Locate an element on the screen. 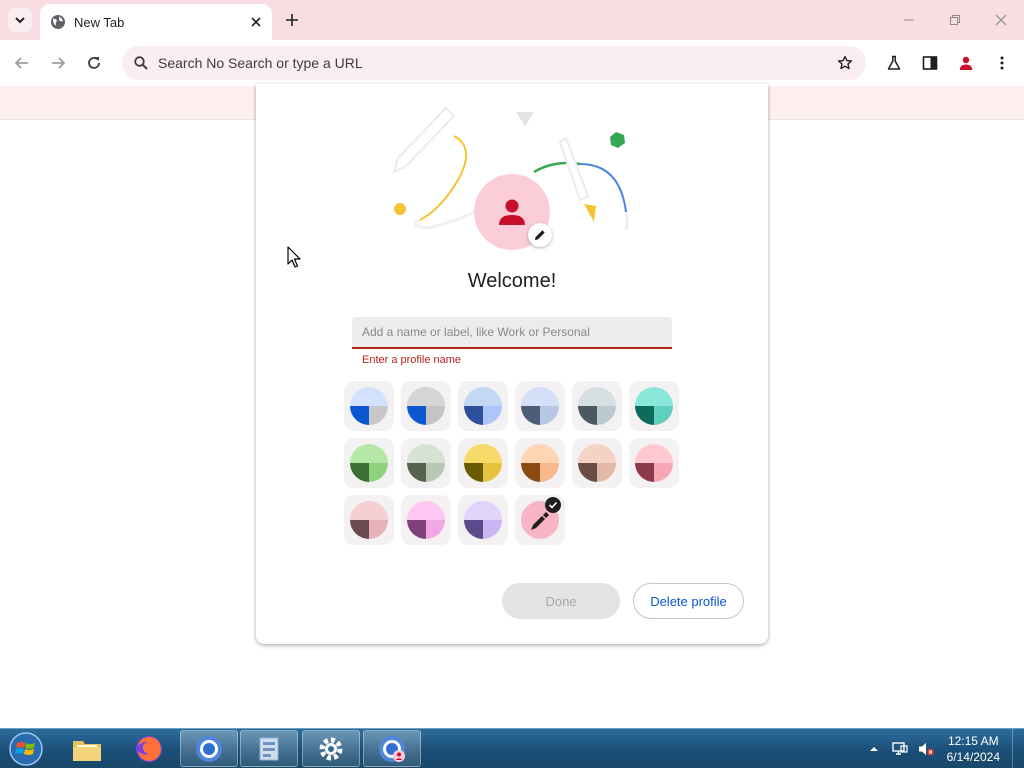 The image size is (1024, 768). clock-date: 6/14/2024 is located at coordinates (973, 757).